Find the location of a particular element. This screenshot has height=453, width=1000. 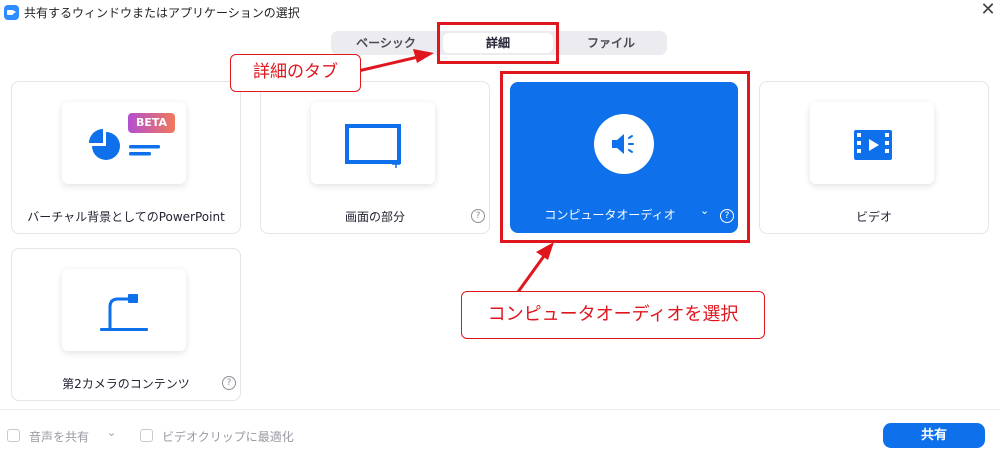

card-second-camera: 第2カメラのコンテンツ ? is located at coordinates (126, 324).